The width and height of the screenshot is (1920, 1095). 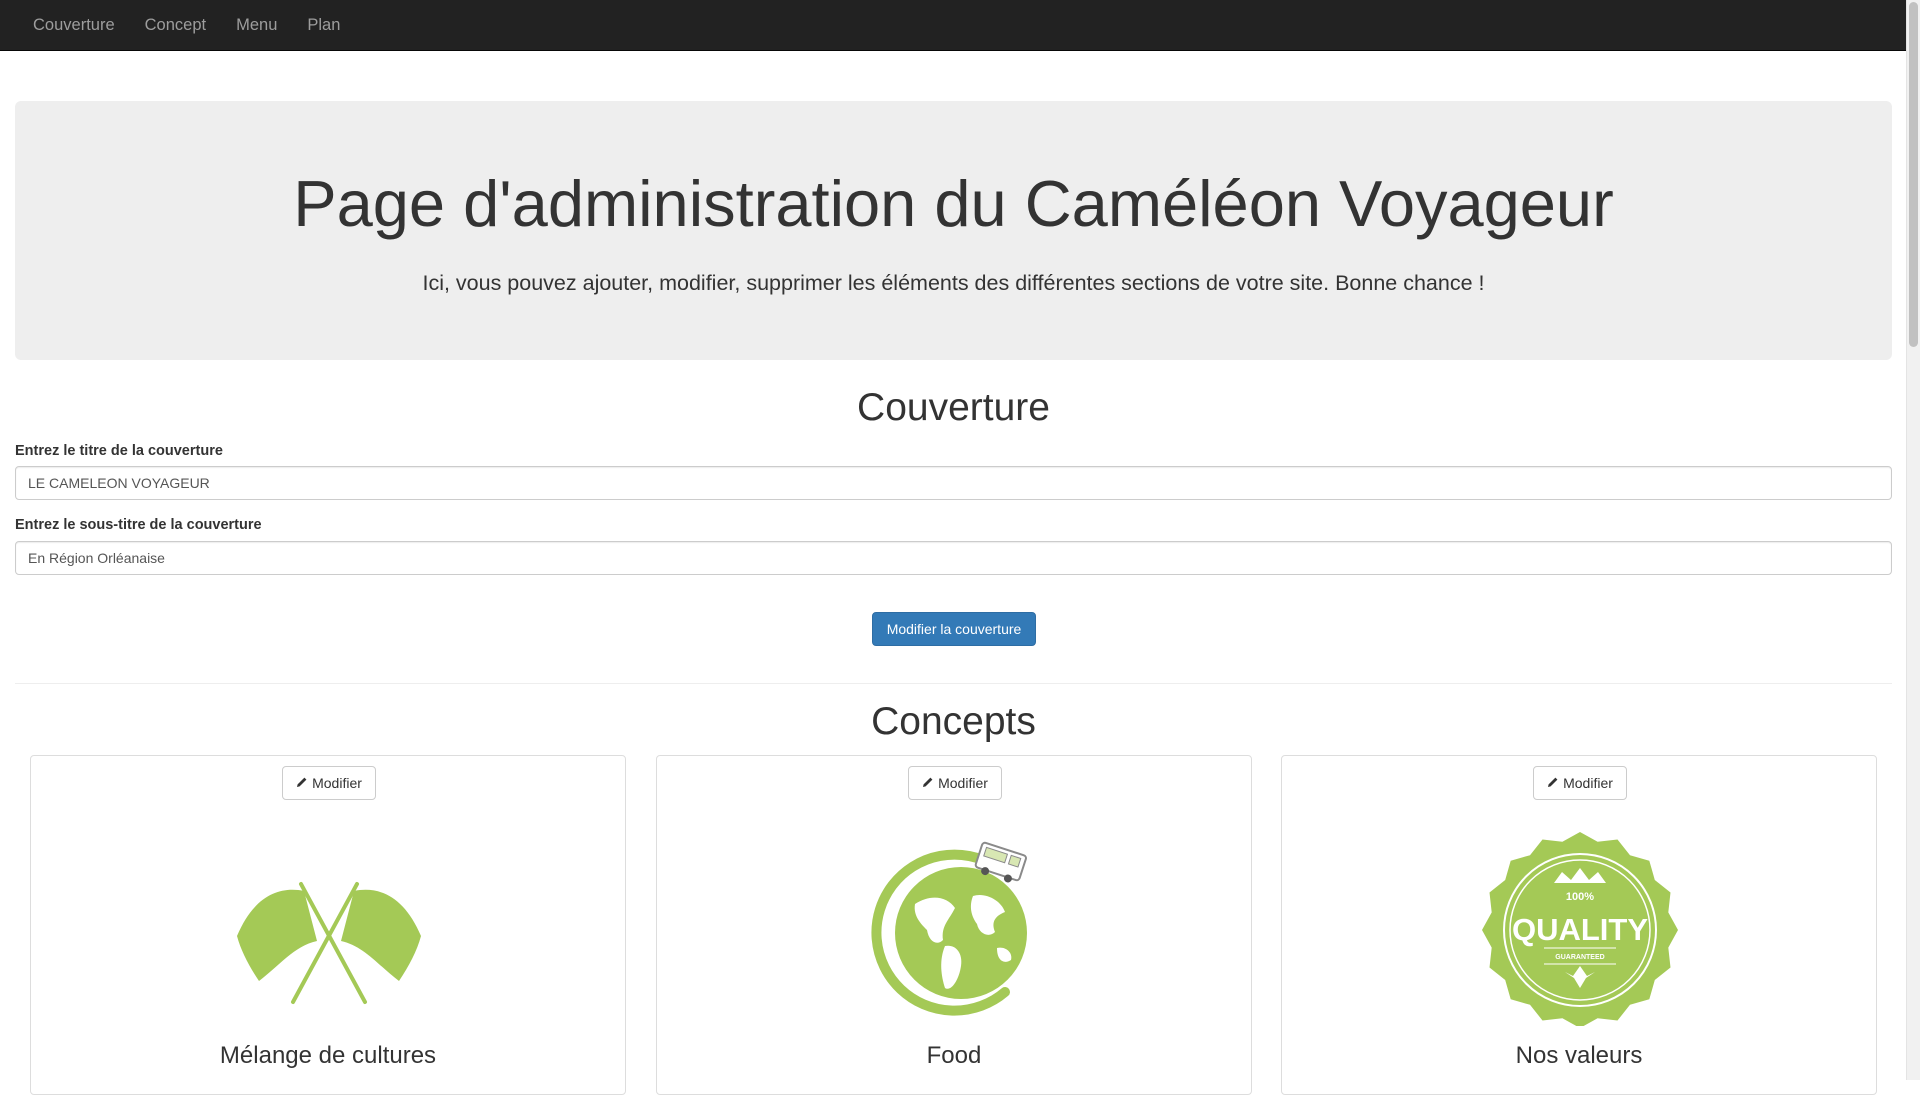 What do you see at coordinates (1913, 540) in the screenshot?
I see `page-scrollbar` at bounding box center [1913, 540].